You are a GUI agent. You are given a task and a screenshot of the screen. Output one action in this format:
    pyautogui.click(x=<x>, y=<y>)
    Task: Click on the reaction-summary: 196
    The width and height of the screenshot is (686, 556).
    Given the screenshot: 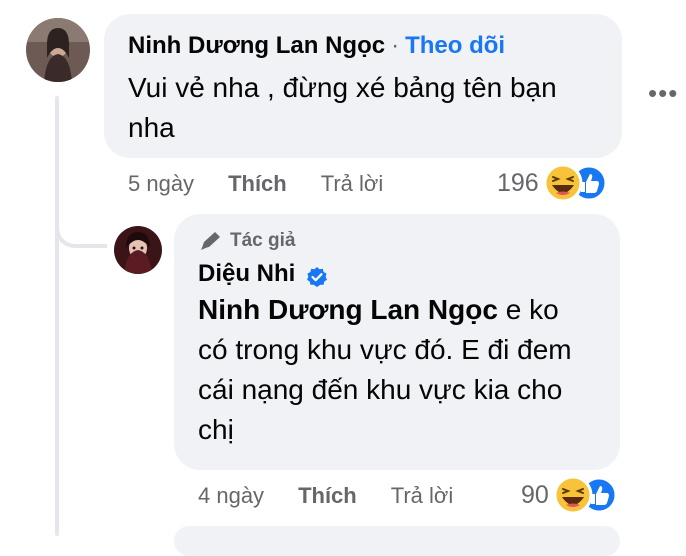 What is the action you would take?
    pyautogui.click(x=555, y=183)
    